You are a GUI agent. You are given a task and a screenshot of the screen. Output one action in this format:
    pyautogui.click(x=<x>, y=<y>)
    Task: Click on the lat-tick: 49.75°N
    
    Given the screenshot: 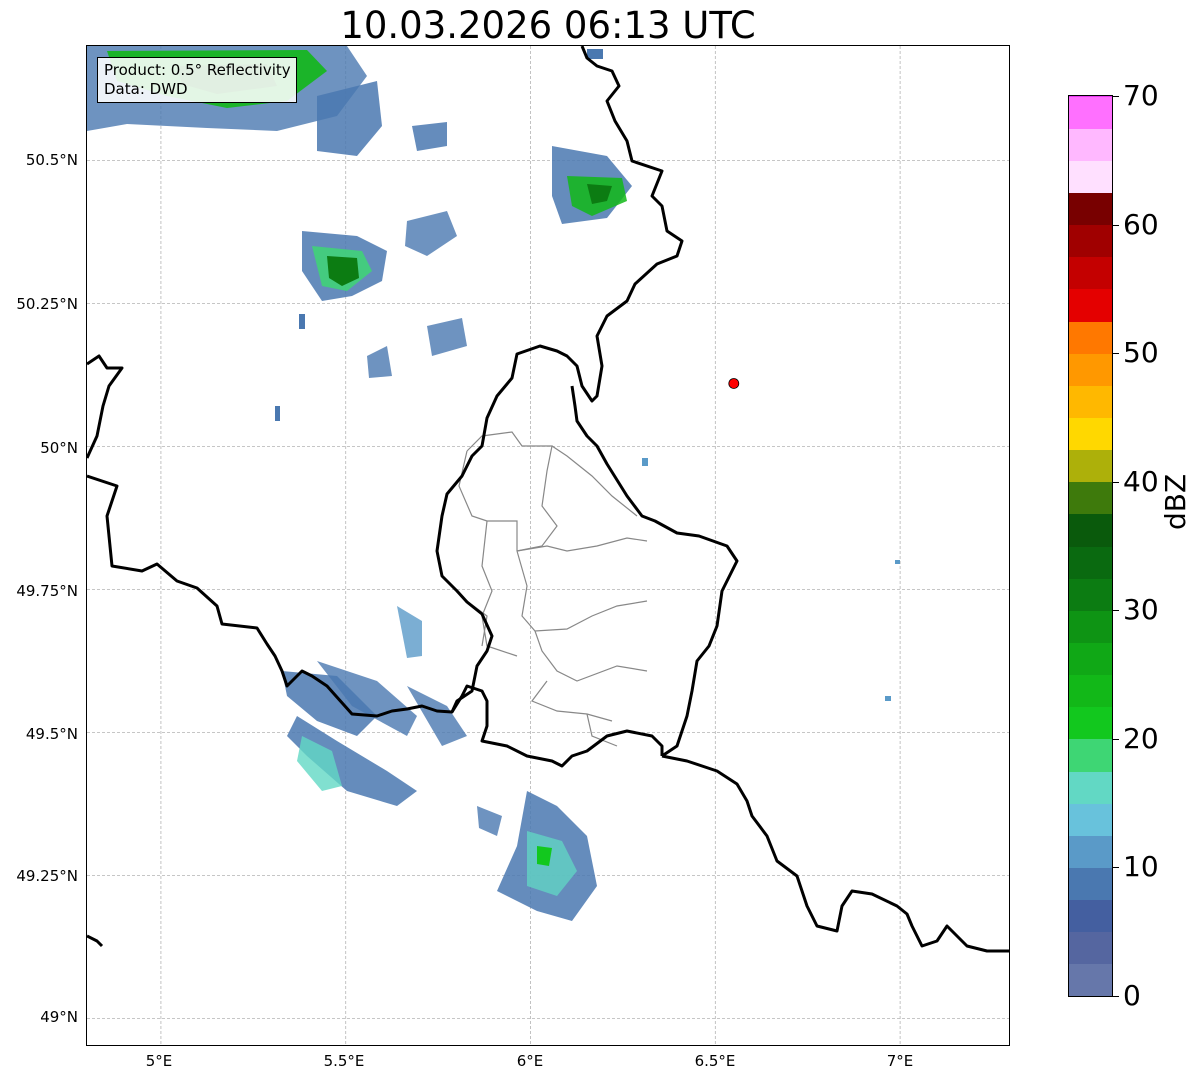 What is the action you would take?
    pyautogui.click(x=47, y=591)
    